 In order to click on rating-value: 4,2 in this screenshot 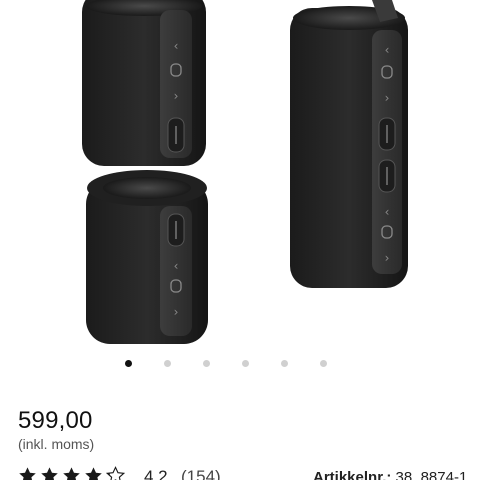, I will do `click(156, 473)`.